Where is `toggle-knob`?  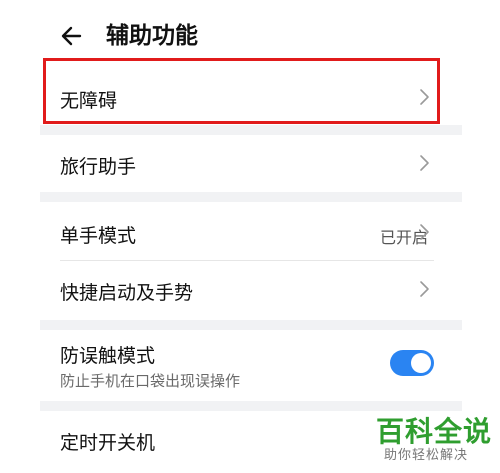
toggle-knob is located at coordinates (421, 363).